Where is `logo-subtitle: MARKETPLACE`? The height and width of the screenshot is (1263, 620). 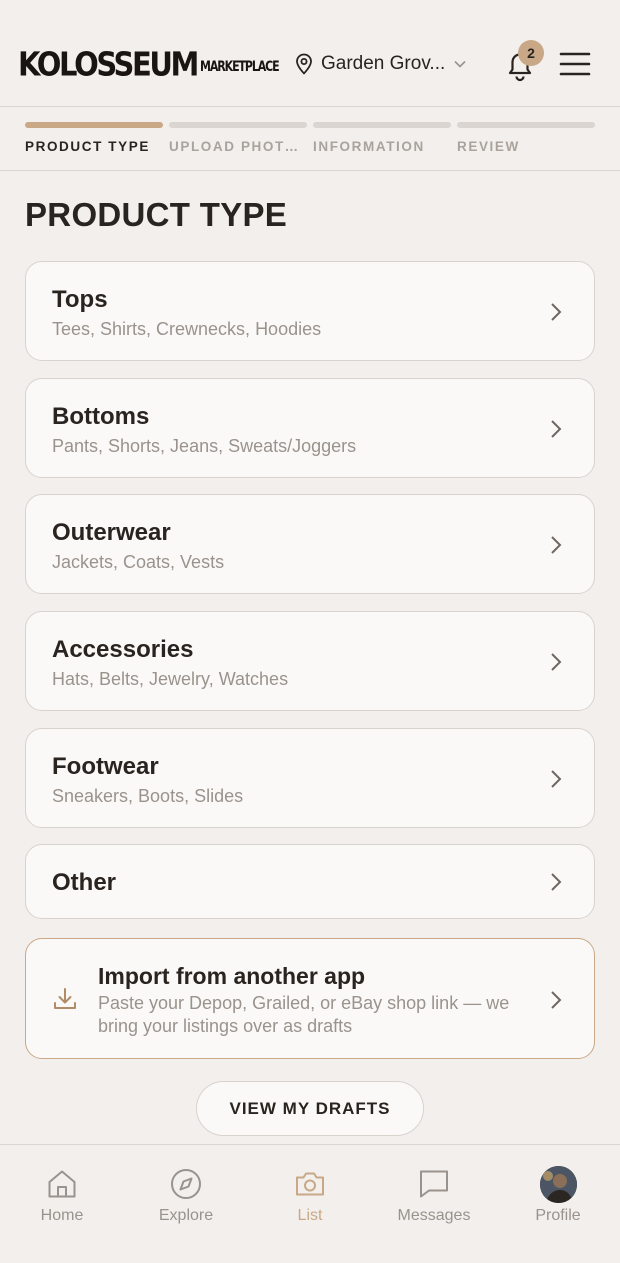 logo-subtitle: MARKETPLACE is located at coordinates (240, 66).